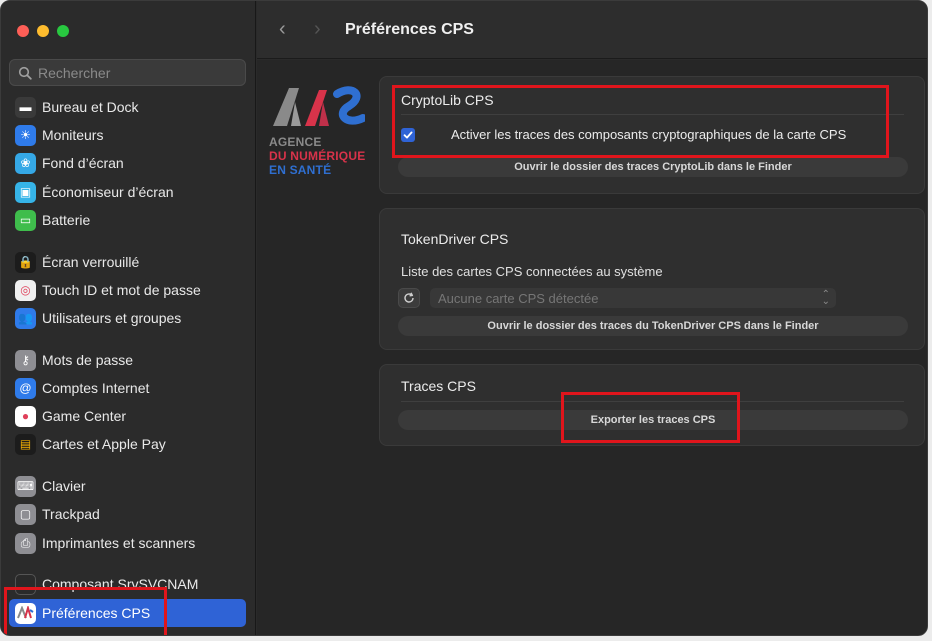  I want to click on minimize-button, so click(43, 31).